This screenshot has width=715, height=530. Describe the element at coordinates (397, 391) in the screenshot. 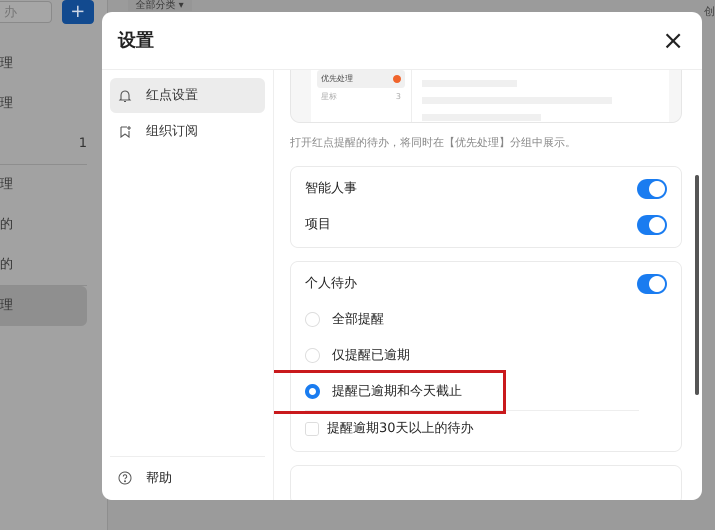

I see `option-label: 提醒已逾期和今天截止` at that location.